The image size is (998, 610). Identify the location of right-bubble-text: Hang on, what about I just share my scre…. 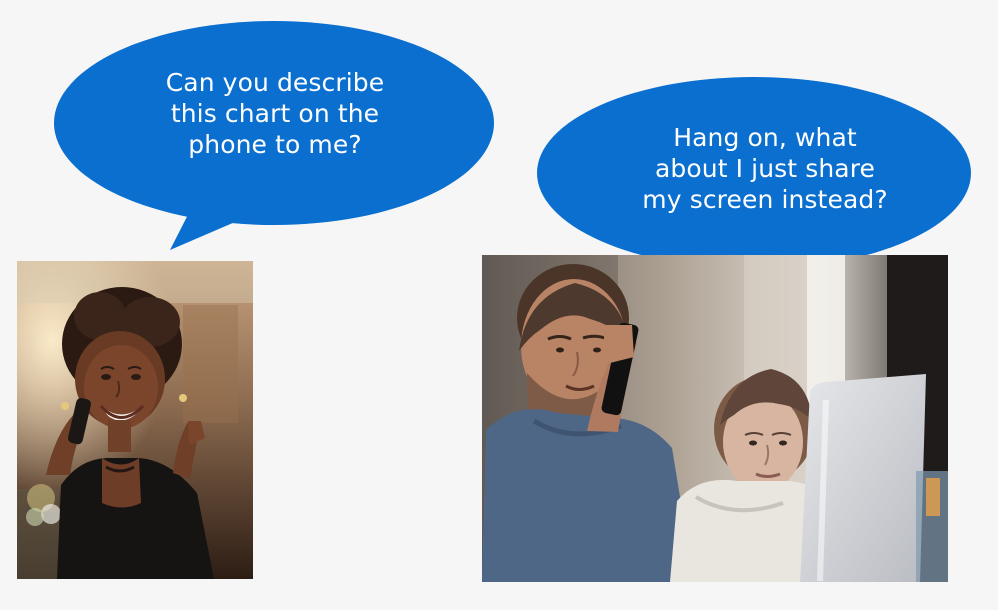
(765, 168).